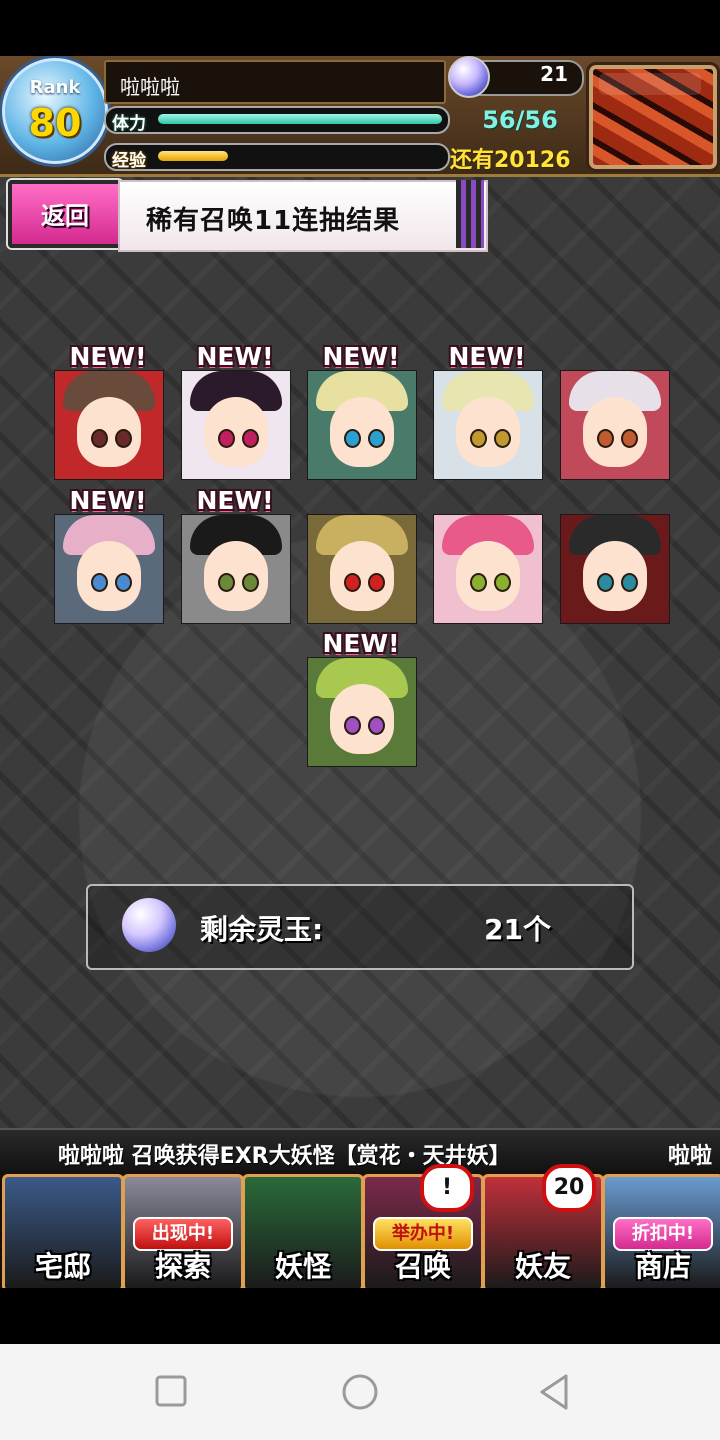  Describe the element at coordinates (469, 77) in the screenshot. I see `spirit-jade-icon` at that location.